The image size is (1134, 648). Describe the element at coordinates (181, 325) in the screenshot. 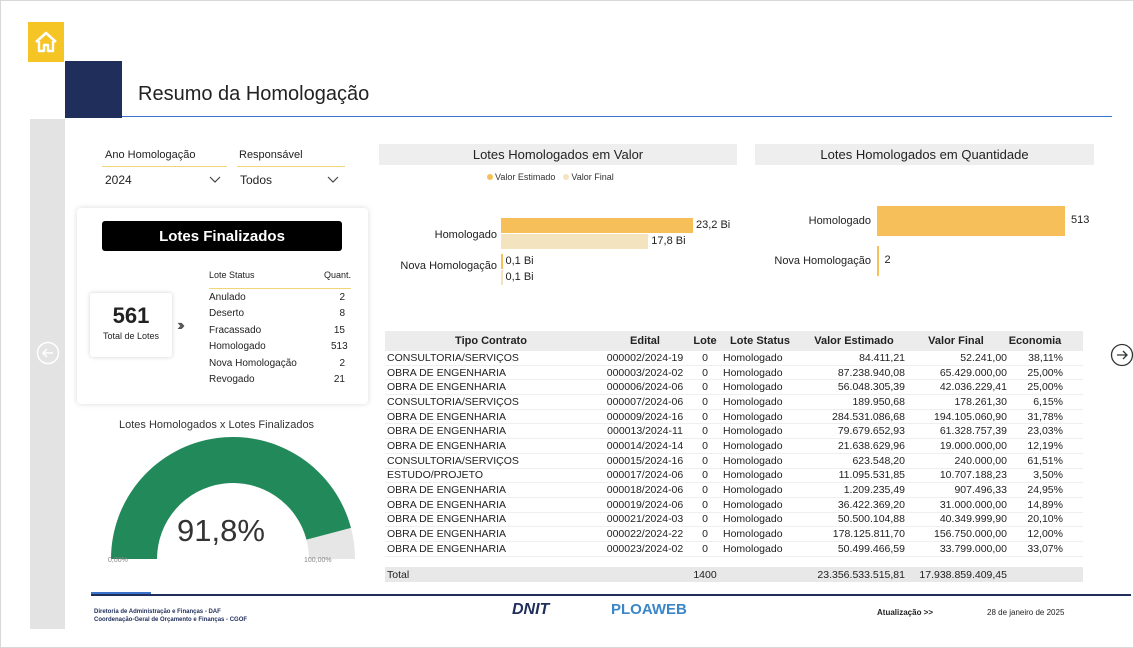

I see `double-chevron-icon: ›››` at that location.